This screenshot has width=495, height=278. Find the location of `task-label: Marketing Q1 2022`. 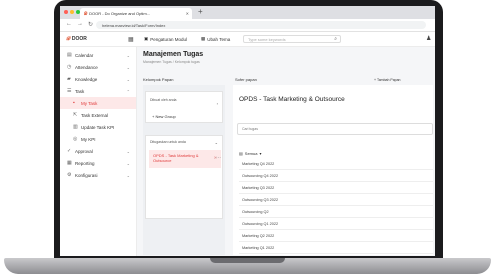

task-label: Marketing Q1 2022 is located at coordinates (258, 248).